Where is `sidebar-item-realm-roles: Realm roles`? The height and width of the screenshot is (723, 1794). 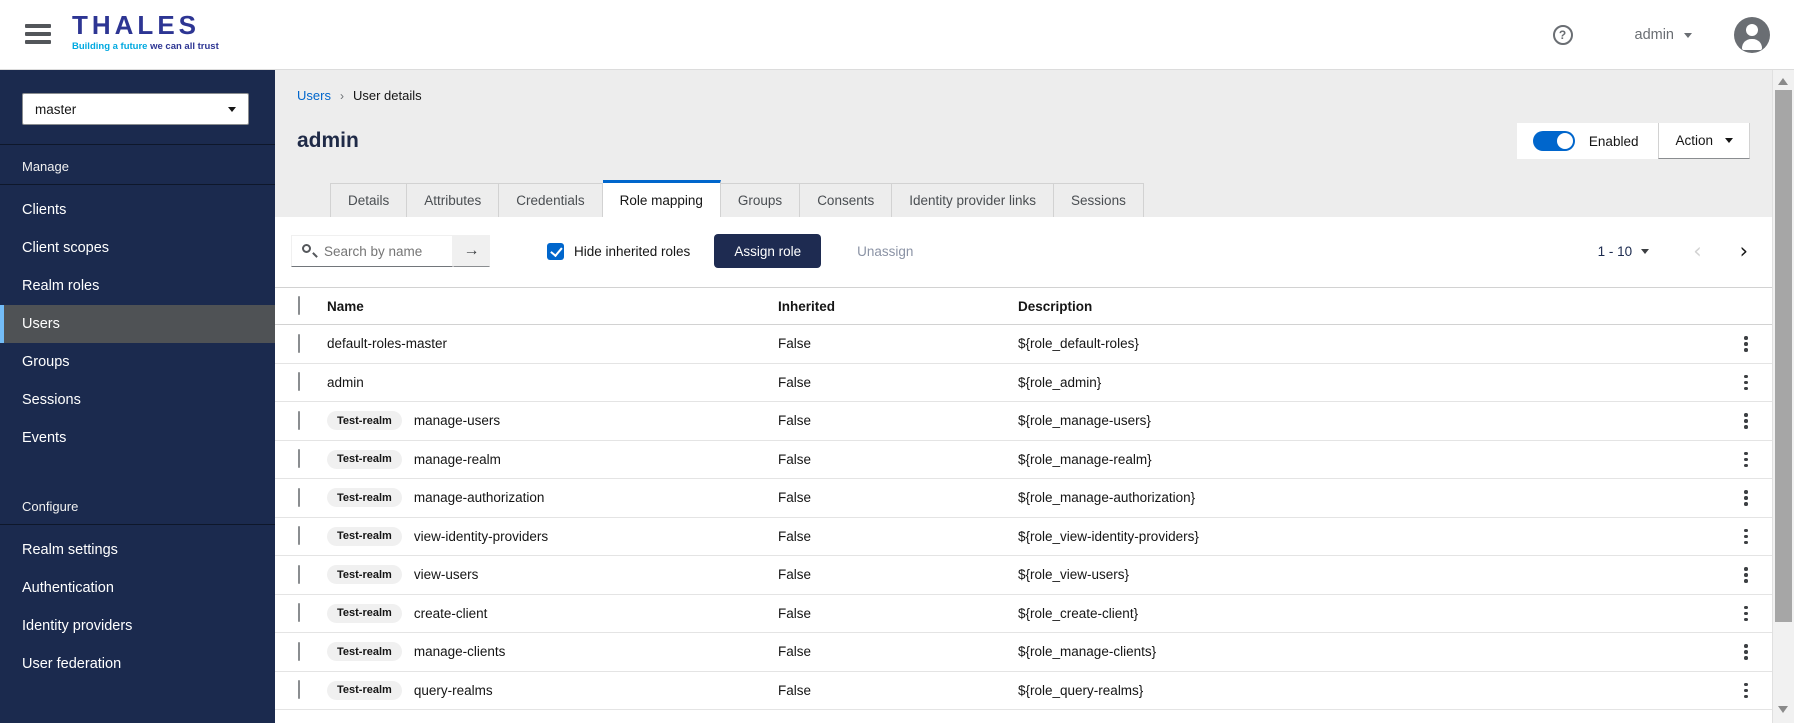 sidebar-item-realm-roles: Realm roles is located at coordinates (137, 286).